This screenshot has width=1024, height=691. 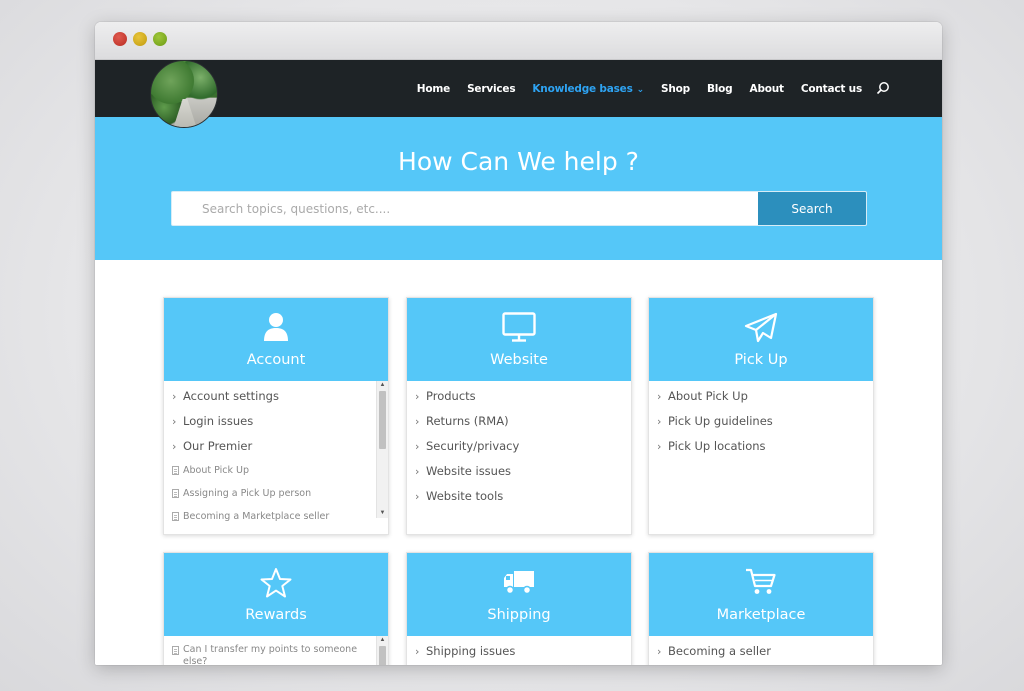 I want to click on scroll-down-icon: ▼, so click(x=382, y=513).